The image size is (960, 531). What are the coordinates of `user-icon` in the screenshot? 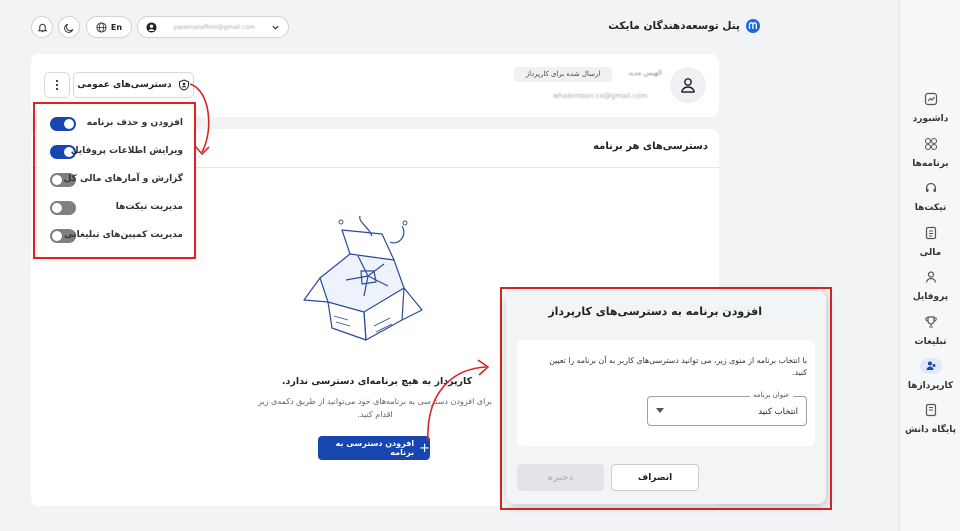 It's located at (688, 85).